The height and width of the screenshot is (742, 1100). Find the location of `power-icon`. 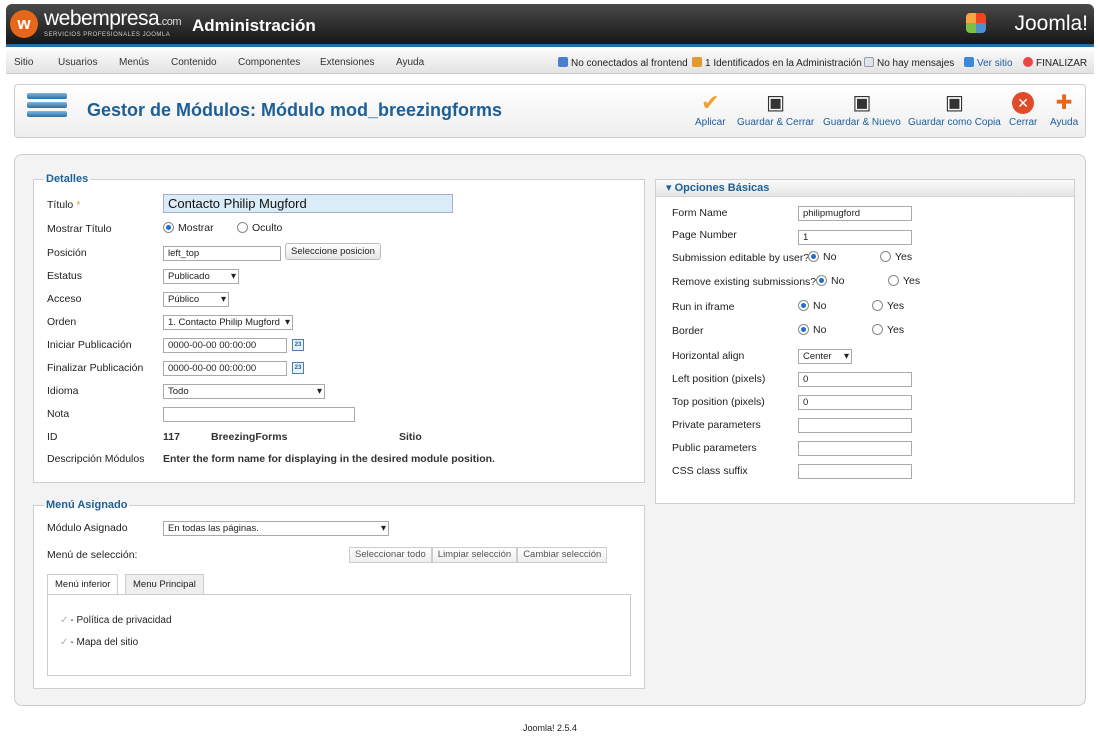

power-icon is located at coordinates (1028, 62).